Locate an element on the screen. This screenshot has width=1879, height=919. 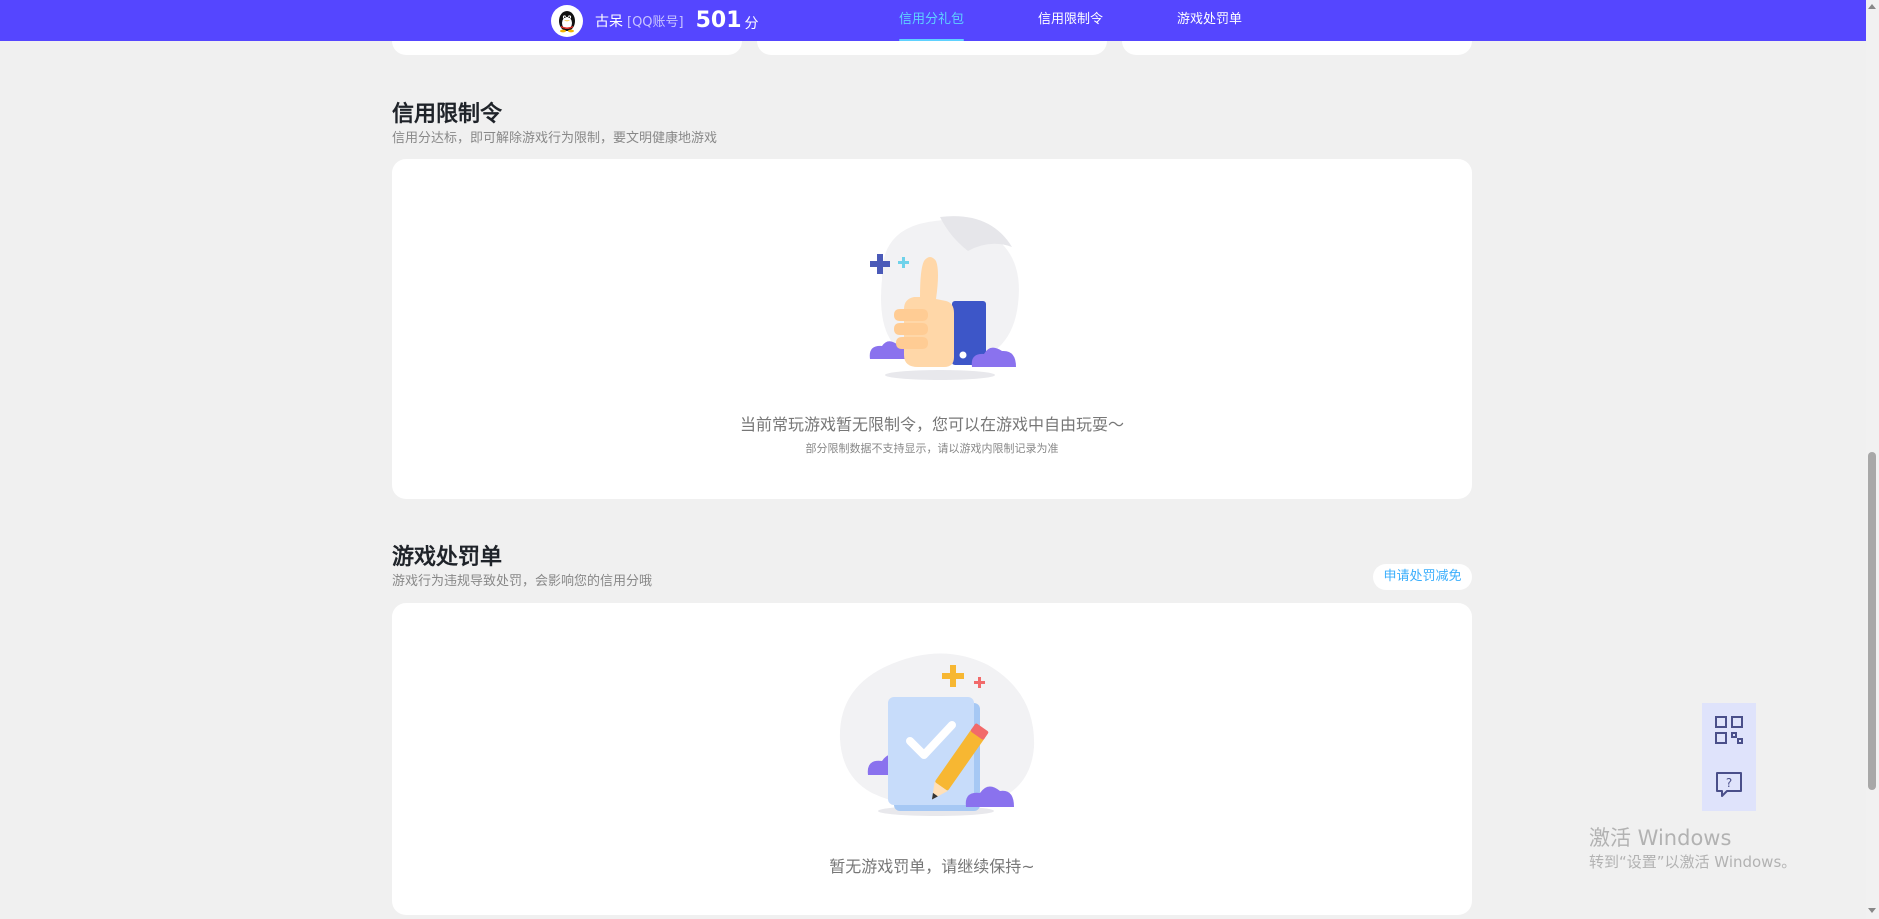
qq-penguin-icon is located at coordinates (567, 21).